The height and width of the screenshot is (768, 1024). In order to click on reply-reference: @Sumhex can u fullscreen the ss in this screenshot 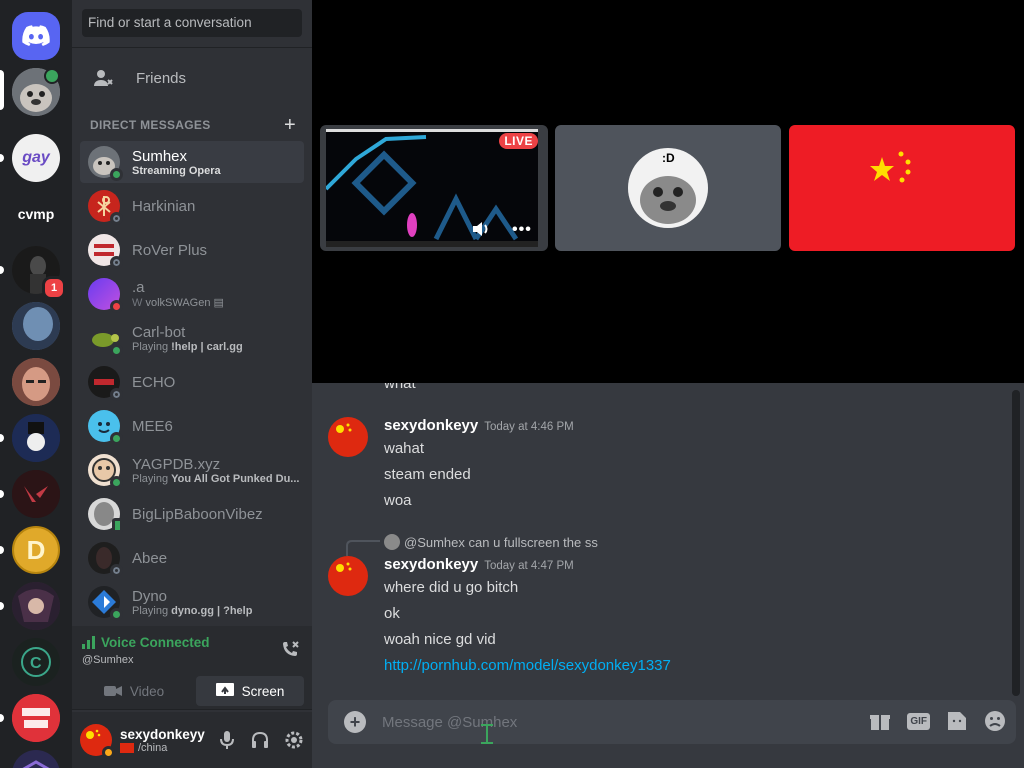, I will do `click(491, 542)`.